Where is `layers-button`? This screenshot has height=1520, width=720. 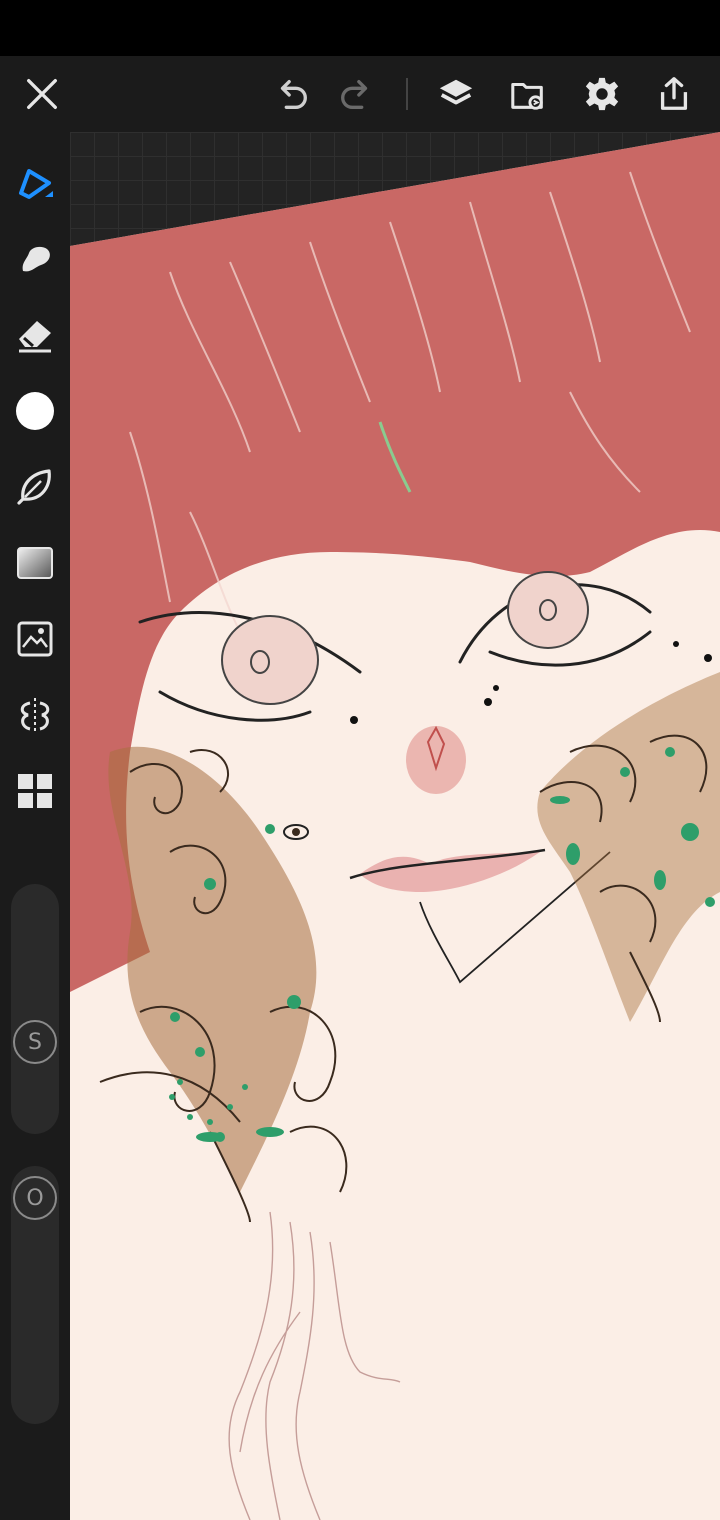
layers-button is located at coordinates (456, 94).